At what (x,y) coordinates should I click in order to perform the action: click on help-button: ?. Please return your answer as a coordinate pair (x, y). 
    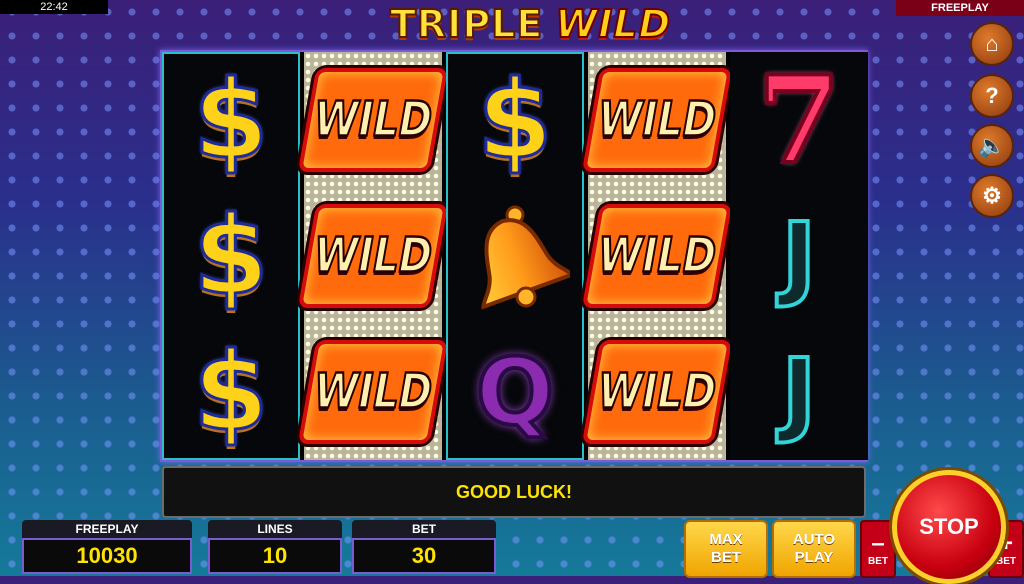
    Looking at the image, I should click on (992, 96).